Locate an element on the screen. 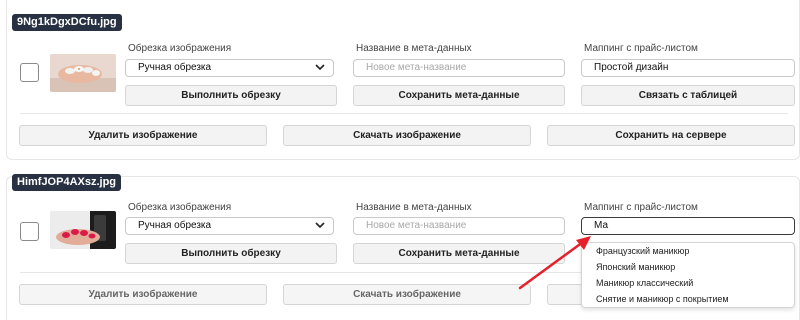  filename-badge: 9Ng1kDgxDCfu.jpg is located at coordinates (67, 22).